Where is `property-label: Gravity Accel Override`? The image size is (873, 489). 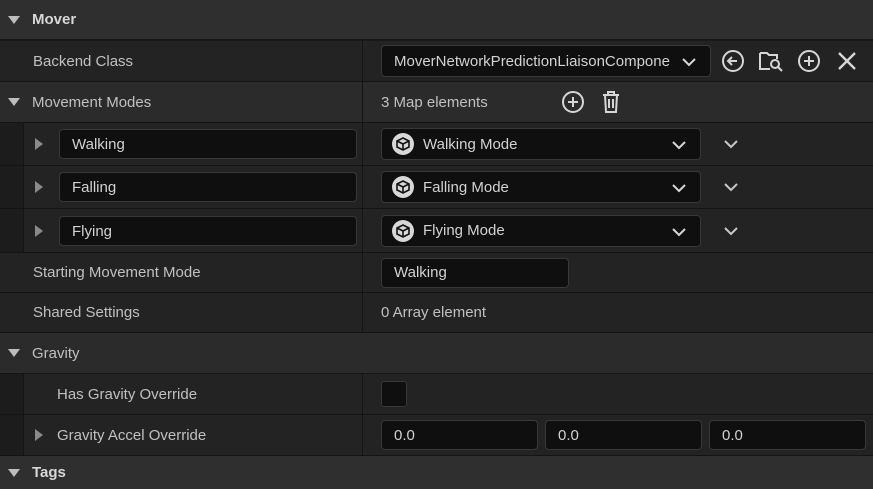
property-label: Gravity Accel Override is located at coordinates (132, 435).